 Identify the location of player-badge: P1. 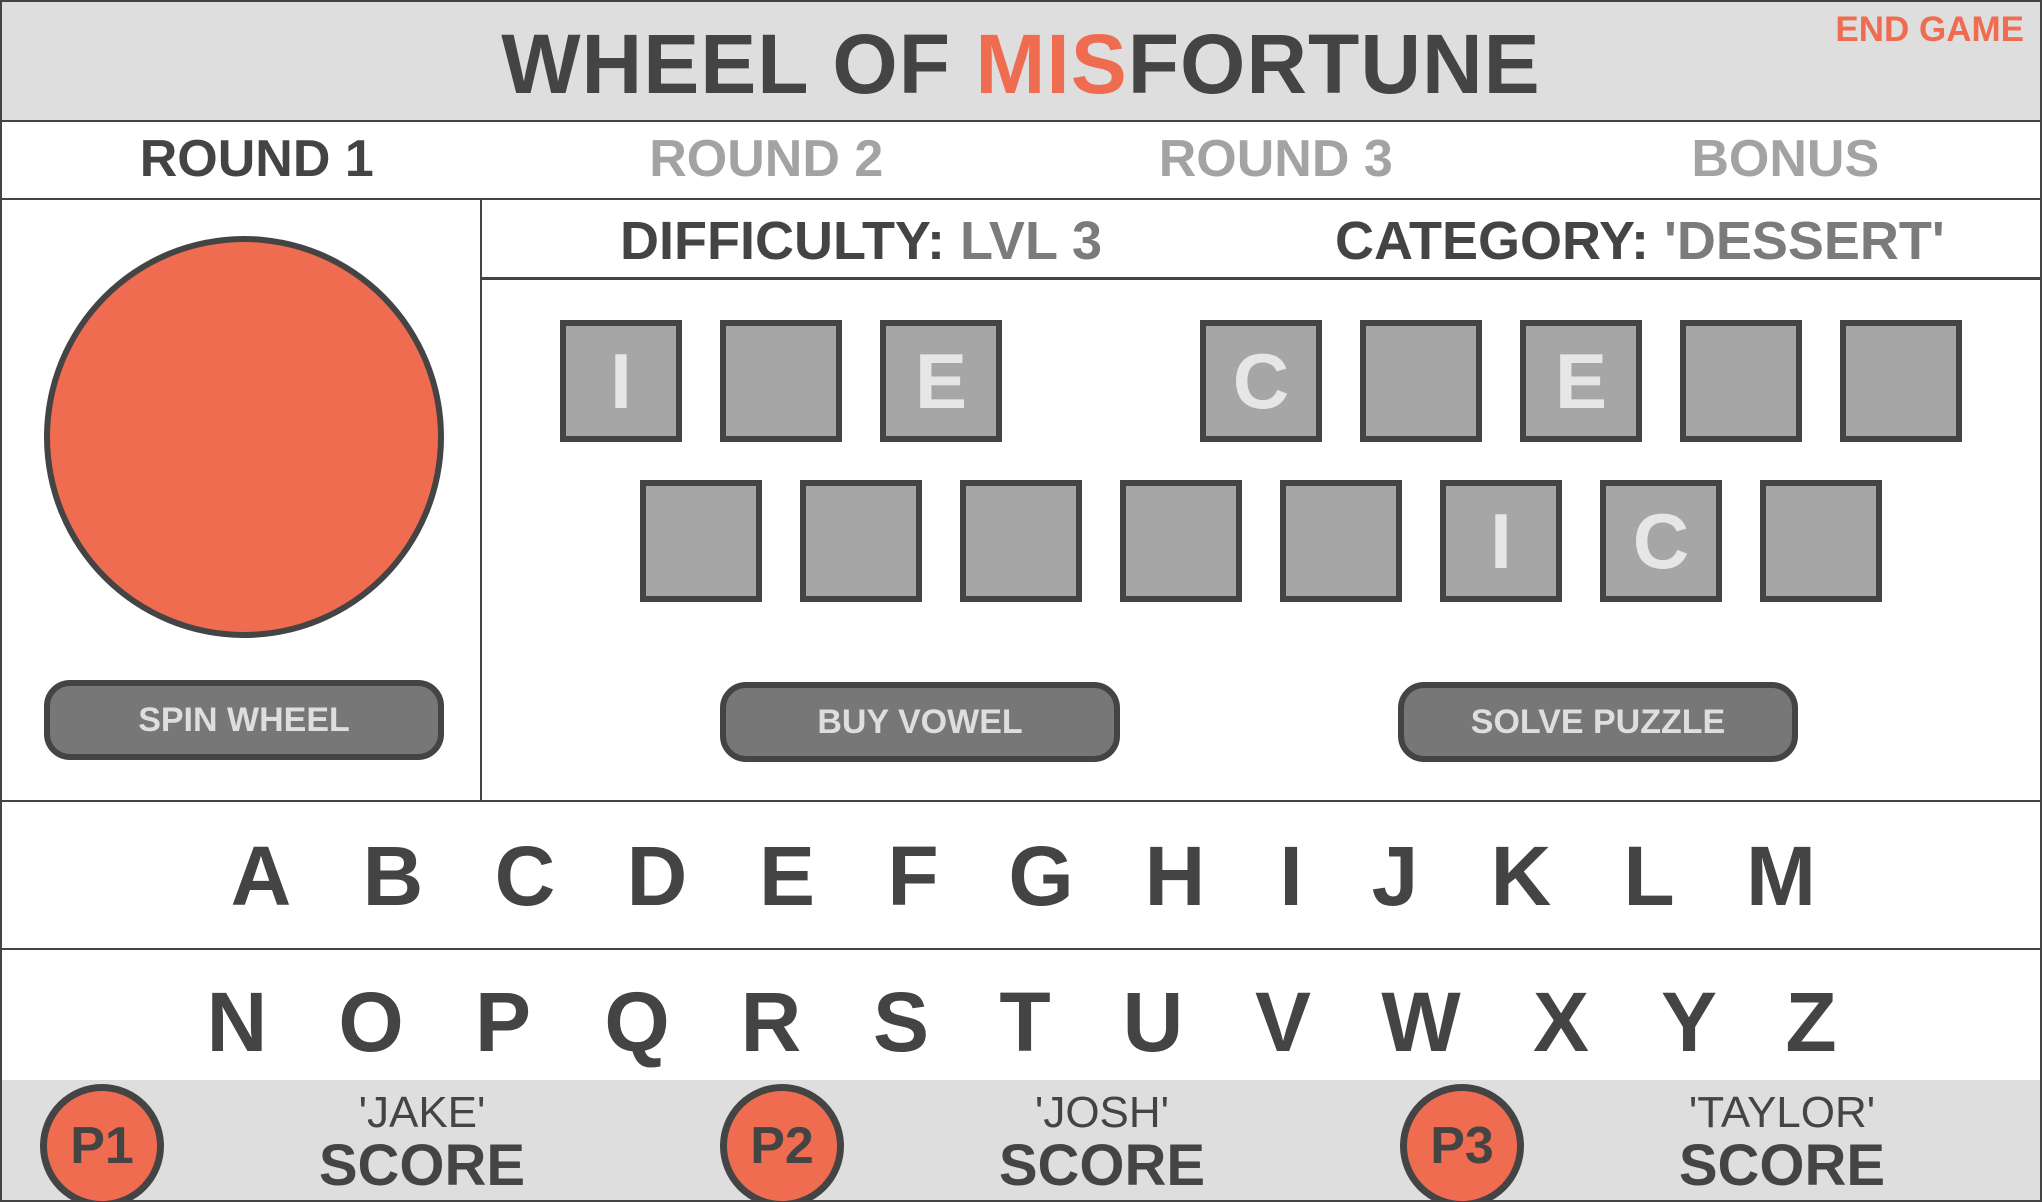
(102, 1143).